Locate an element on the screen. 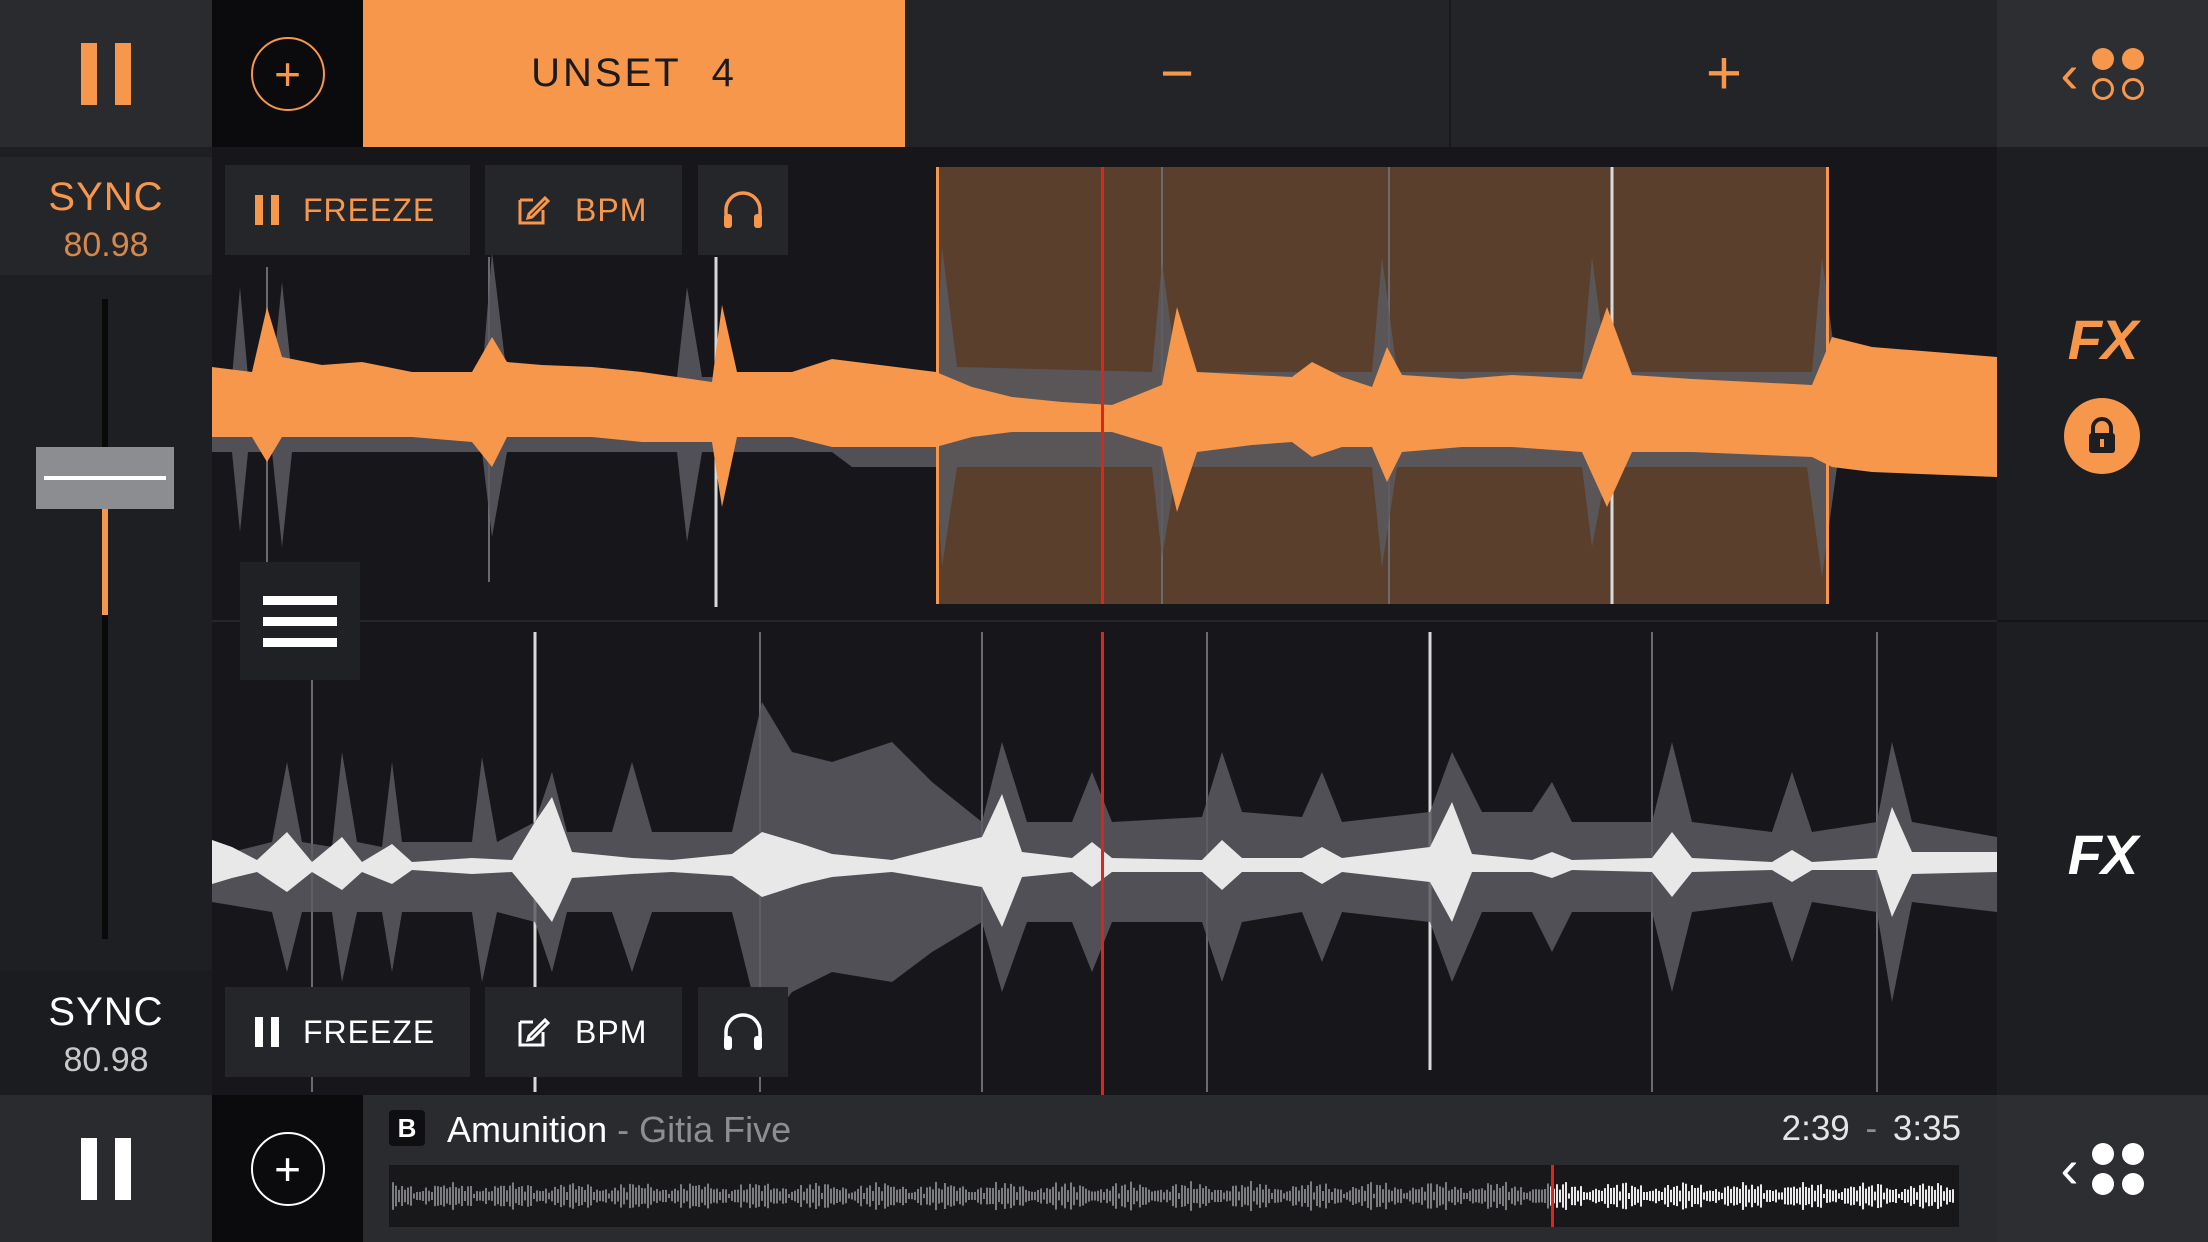  deck-b-playhead is located at coordinates (1102, 863).